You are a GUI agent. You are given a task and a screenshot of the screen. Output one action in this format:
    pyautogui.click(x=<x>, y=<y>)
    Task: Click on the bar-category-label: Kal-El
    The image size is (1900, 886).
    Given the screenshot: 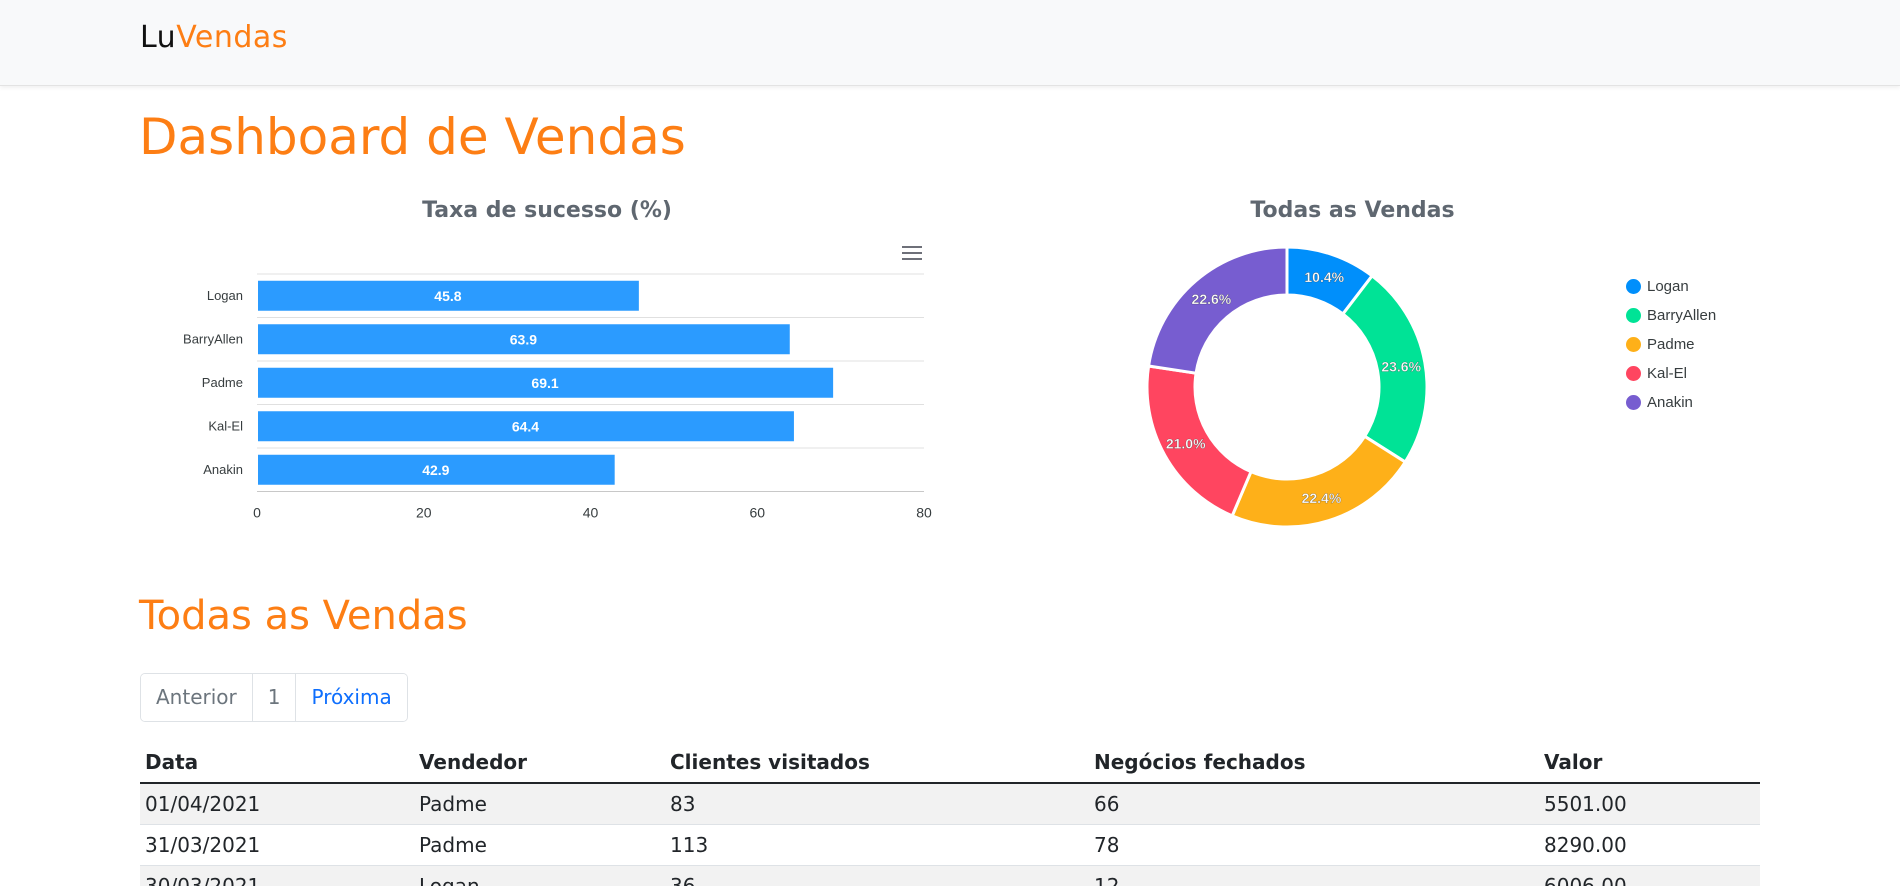 What is the action you would take?
    pyautogui.click(x=225, y=425)
    